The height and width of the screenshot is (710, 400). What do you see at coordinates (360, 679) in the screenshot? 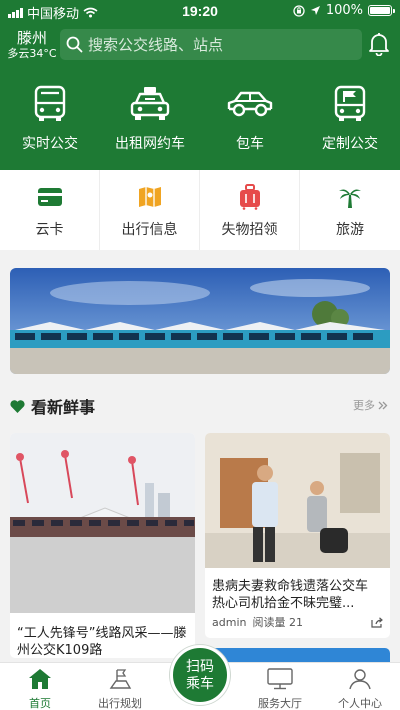
I see `user-icon` at bounding box center [360, 679].